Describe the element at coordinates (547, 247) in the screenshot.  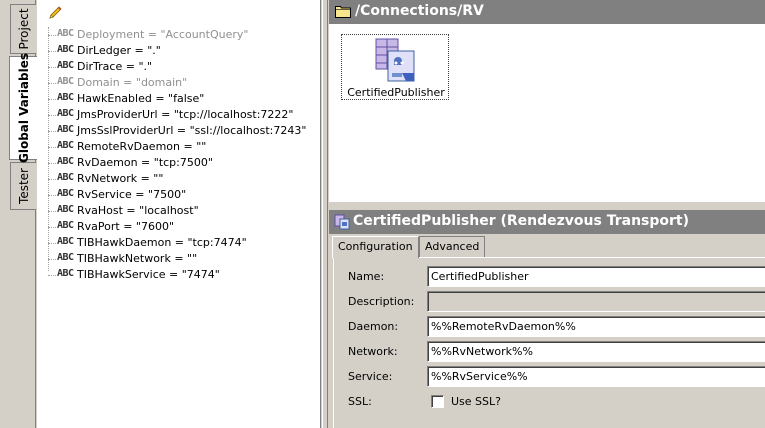
I see `properties-tabs: Configuration Advanced` at that location.